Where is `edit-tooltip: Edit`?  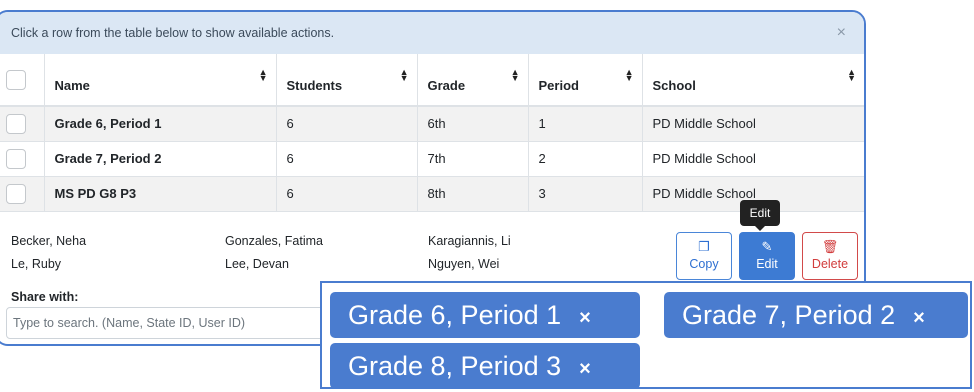 edit-tooltip: Edit is located at coordinates (760, 215).